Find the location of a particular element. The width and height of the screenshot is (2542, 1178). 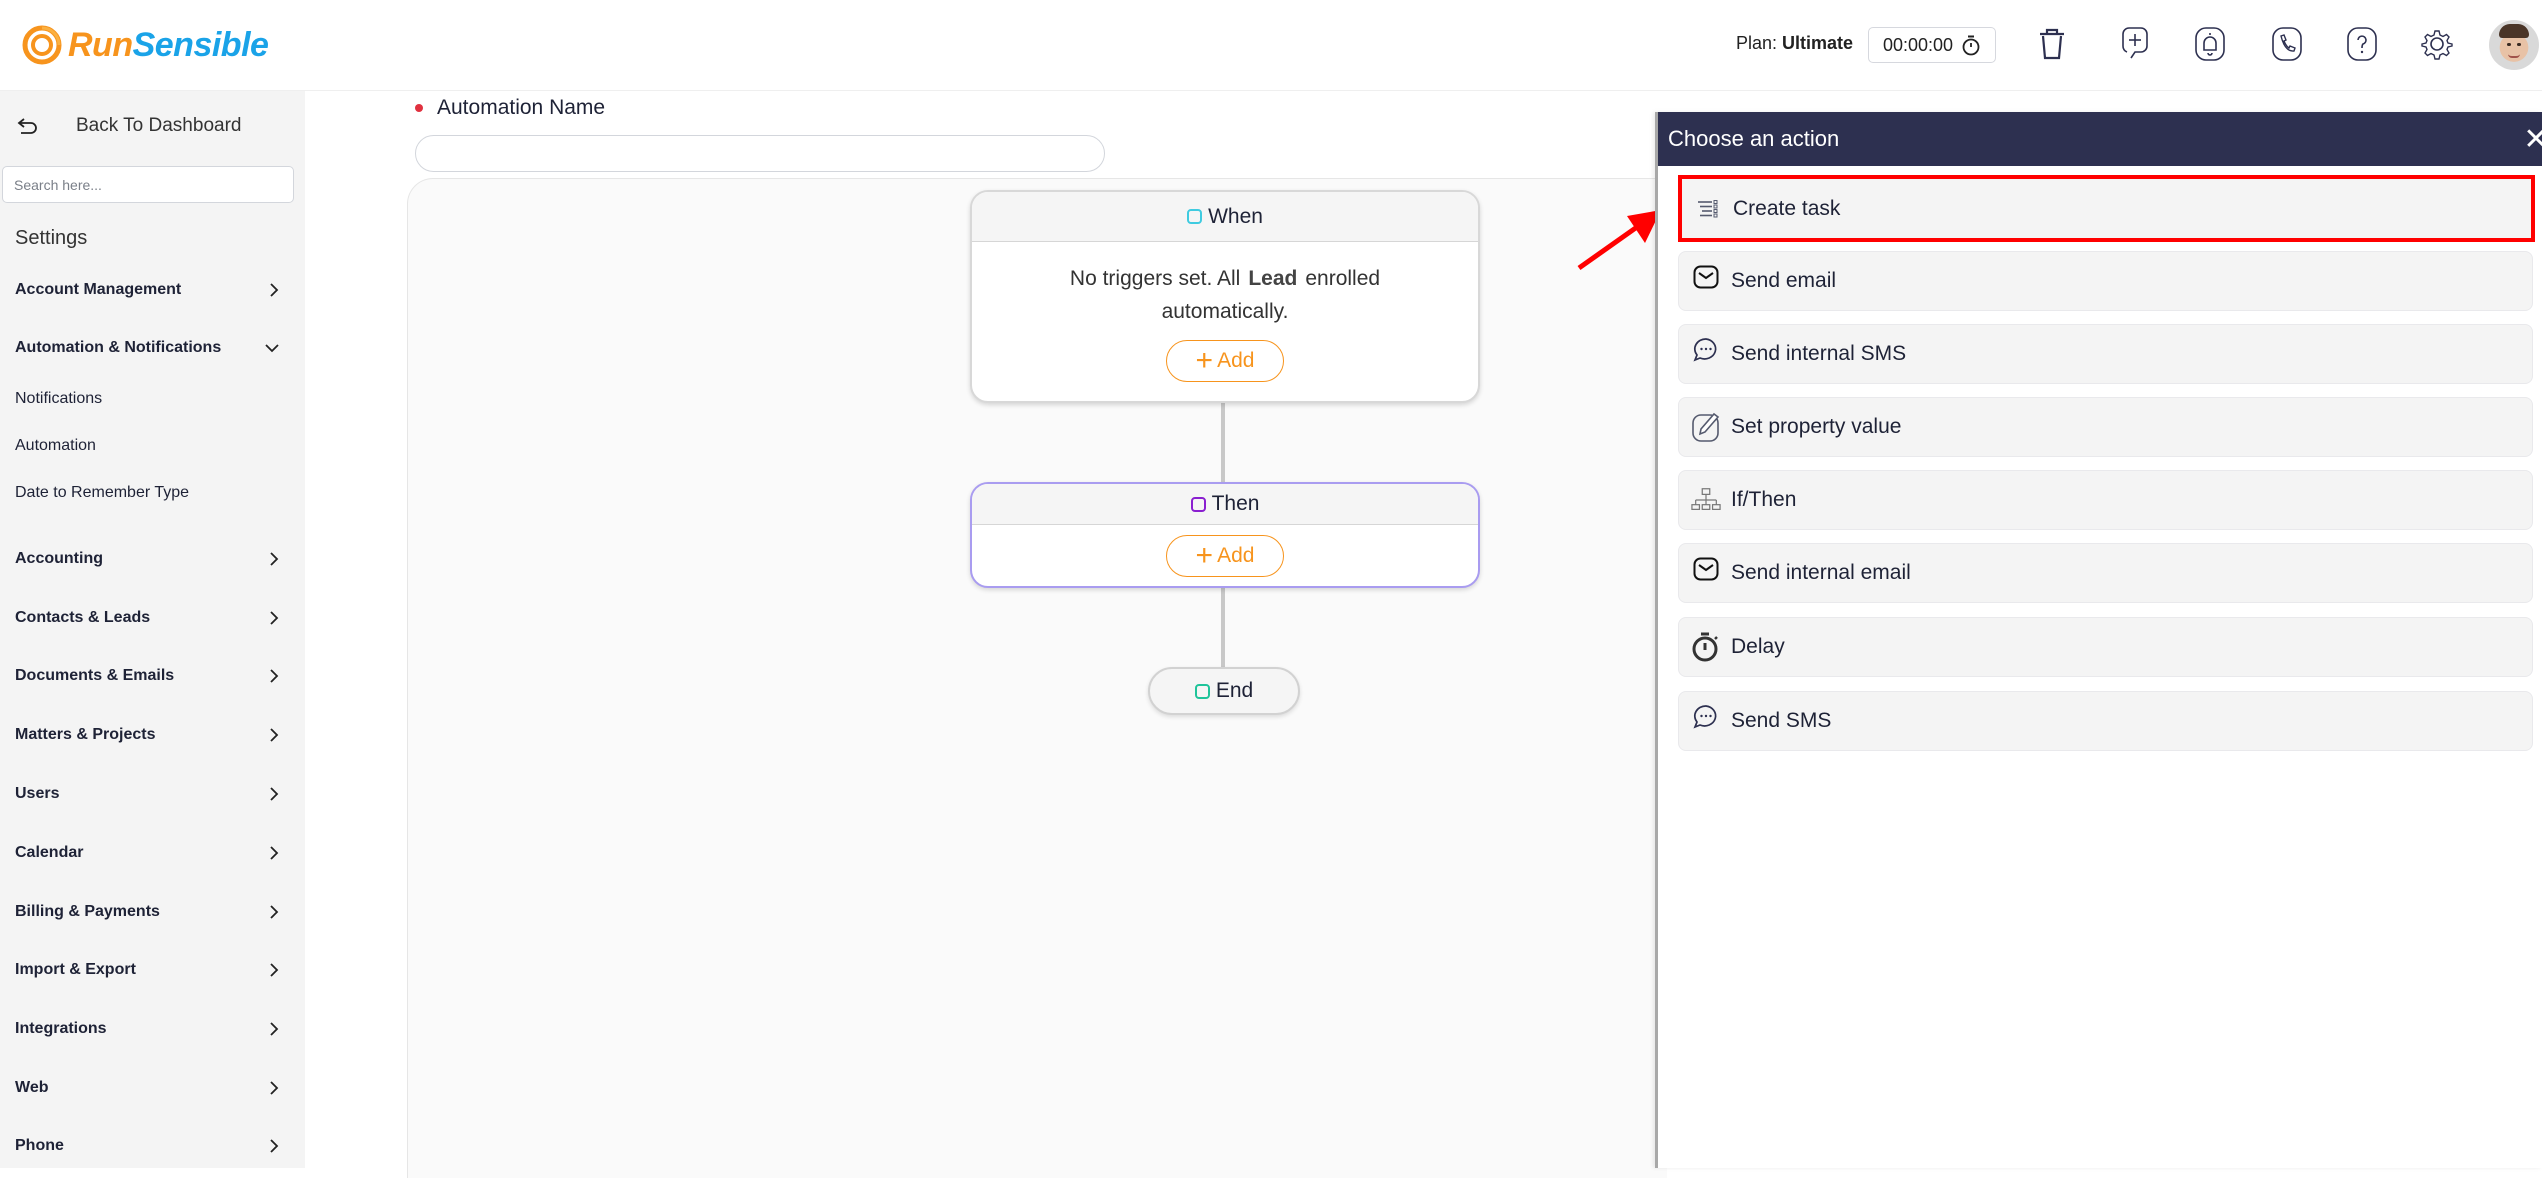

plan-label: Plan: is located at coordinates (1757, 43).